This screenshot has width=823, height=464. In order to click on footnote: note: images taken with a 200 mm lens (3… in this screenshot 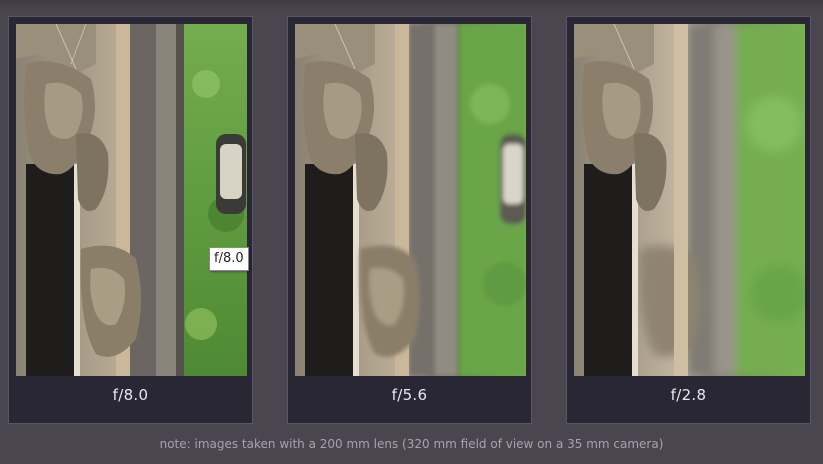, I will do `click(411, 444)`.